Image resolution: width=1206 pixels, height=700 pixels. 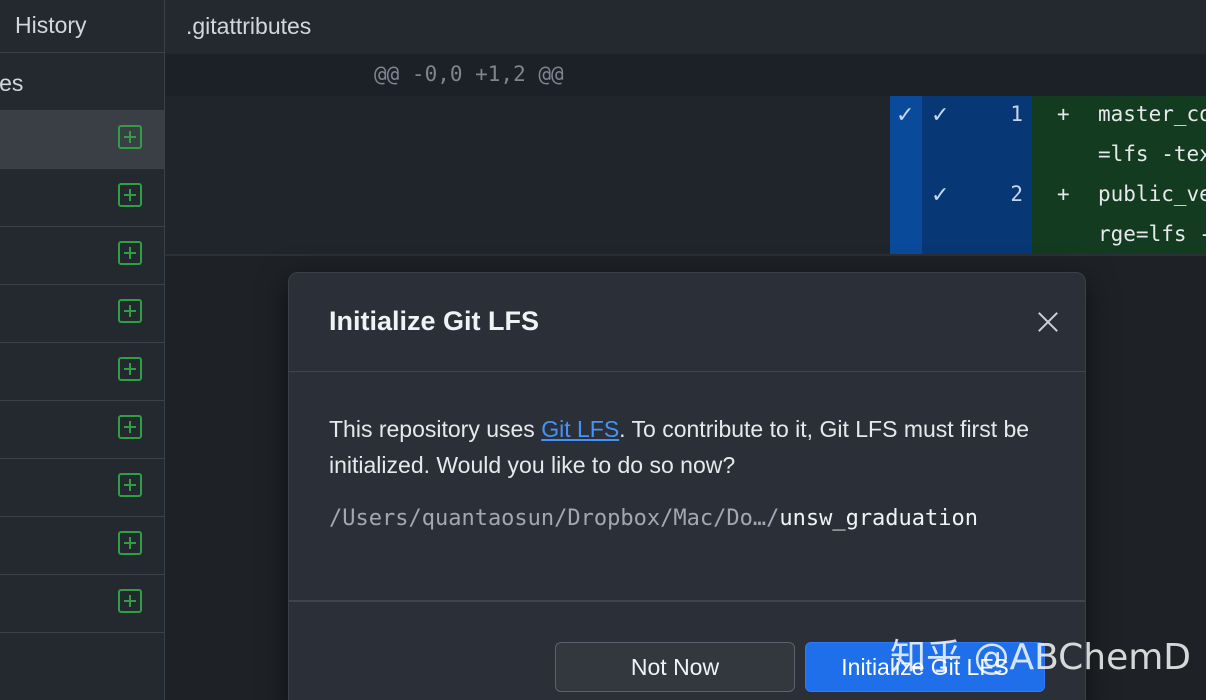 What do you see at coordinates (675, 667) in the screenshot?
I see `not-now-button: Not Now` at bounding box center [675, 667].